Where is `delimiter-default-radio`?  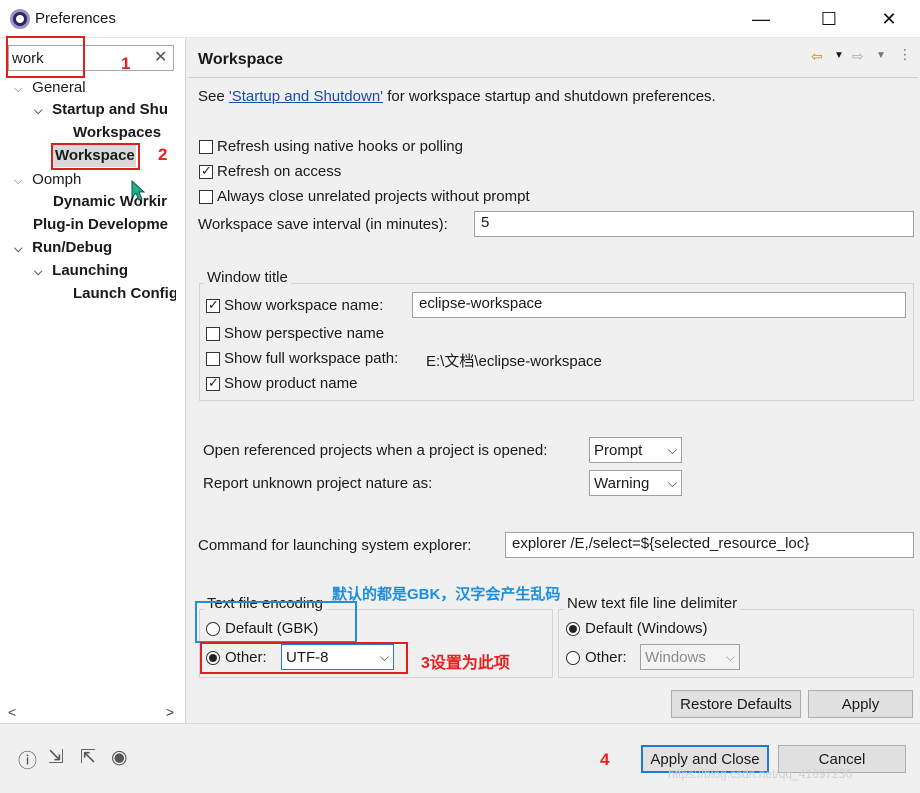
delimiter-default-radio is located at coordinates (573, 628).